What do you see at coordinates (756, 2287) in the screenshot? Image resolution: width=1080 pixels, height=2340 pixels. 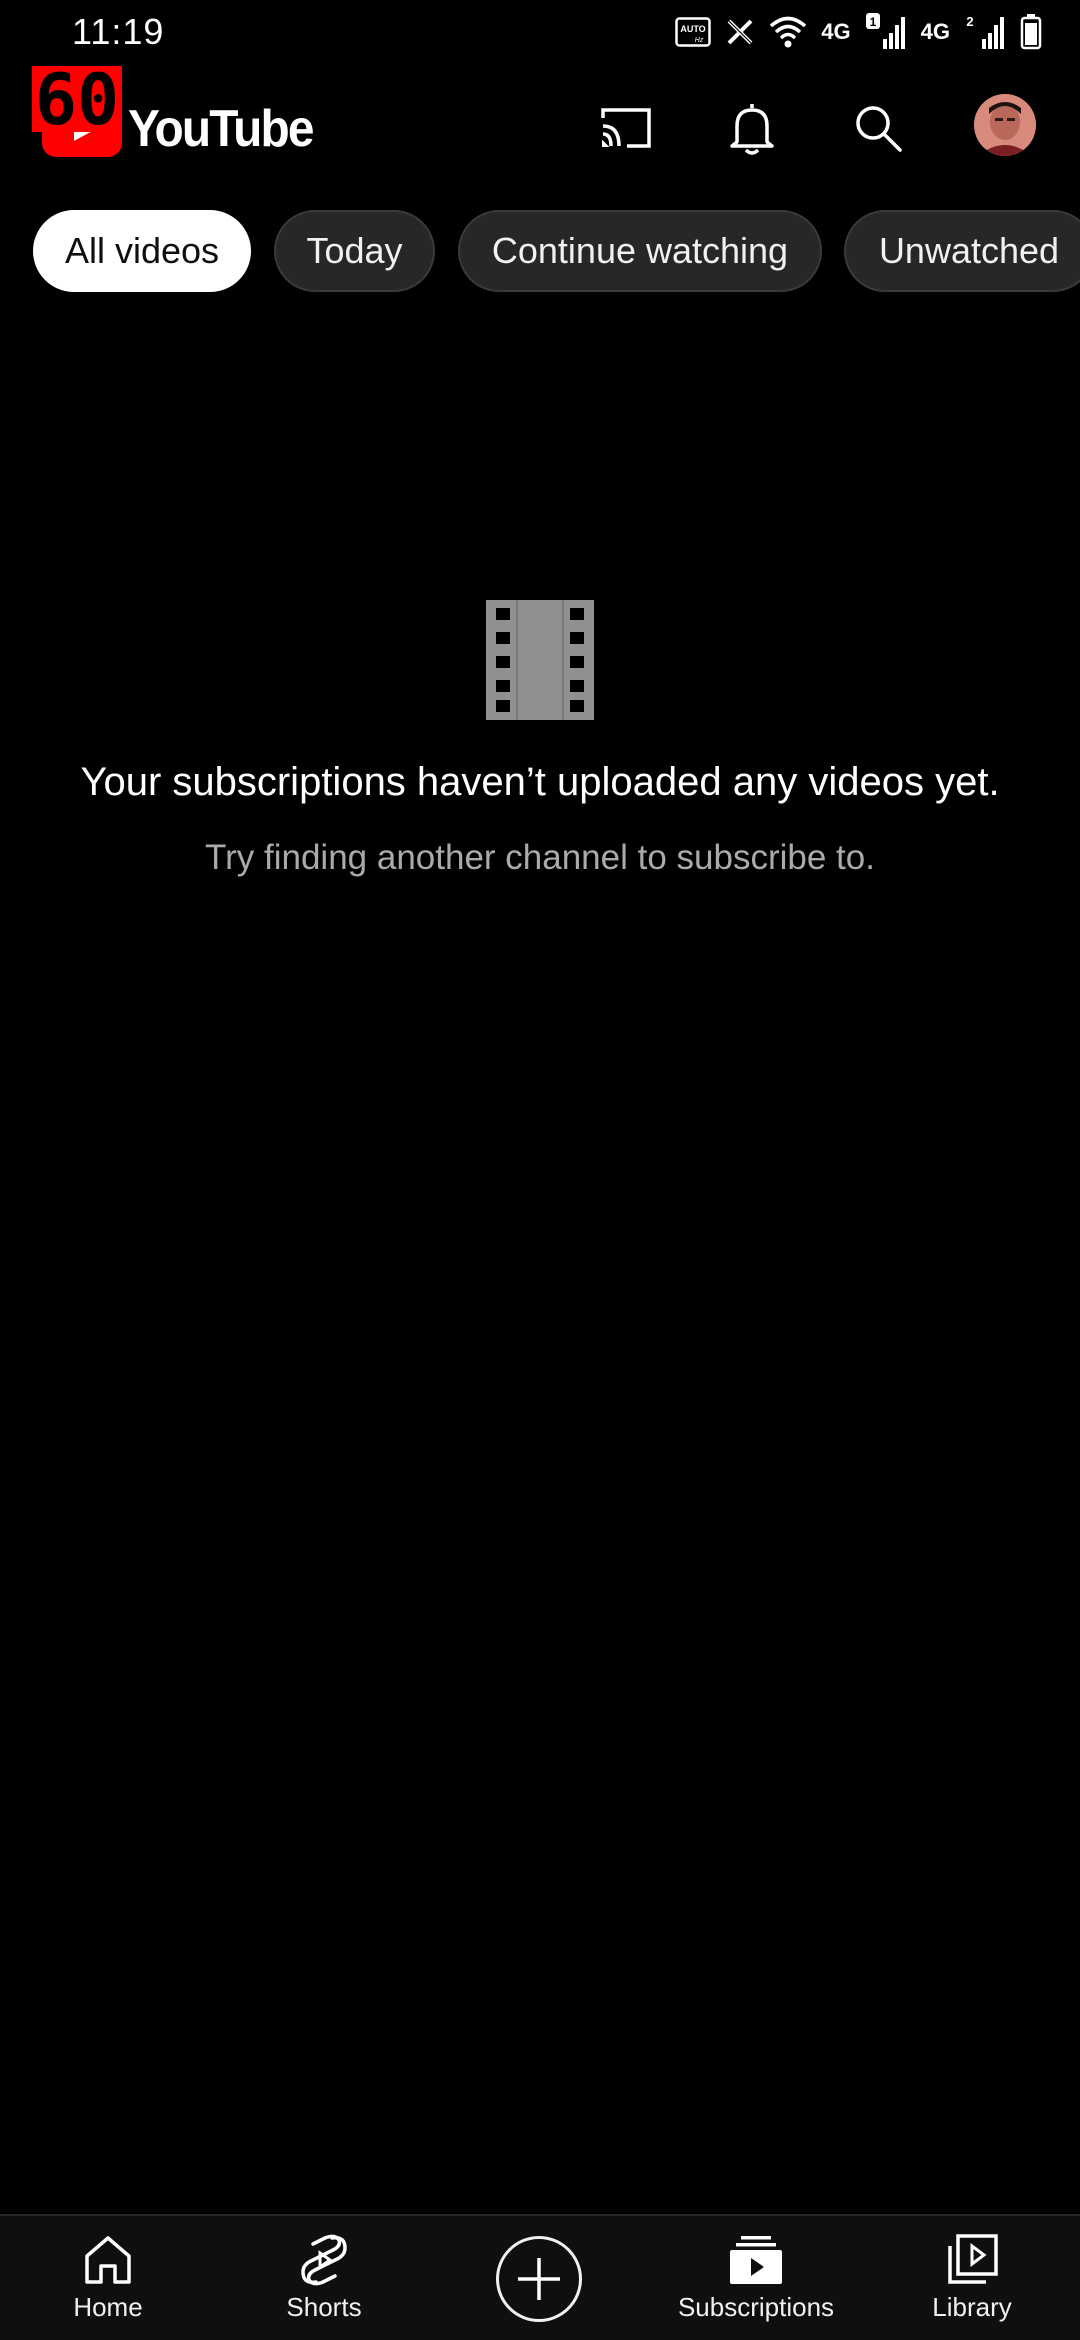 I see `nav-subscriptions: Subscriptions` at bounding box center [756, 2287].